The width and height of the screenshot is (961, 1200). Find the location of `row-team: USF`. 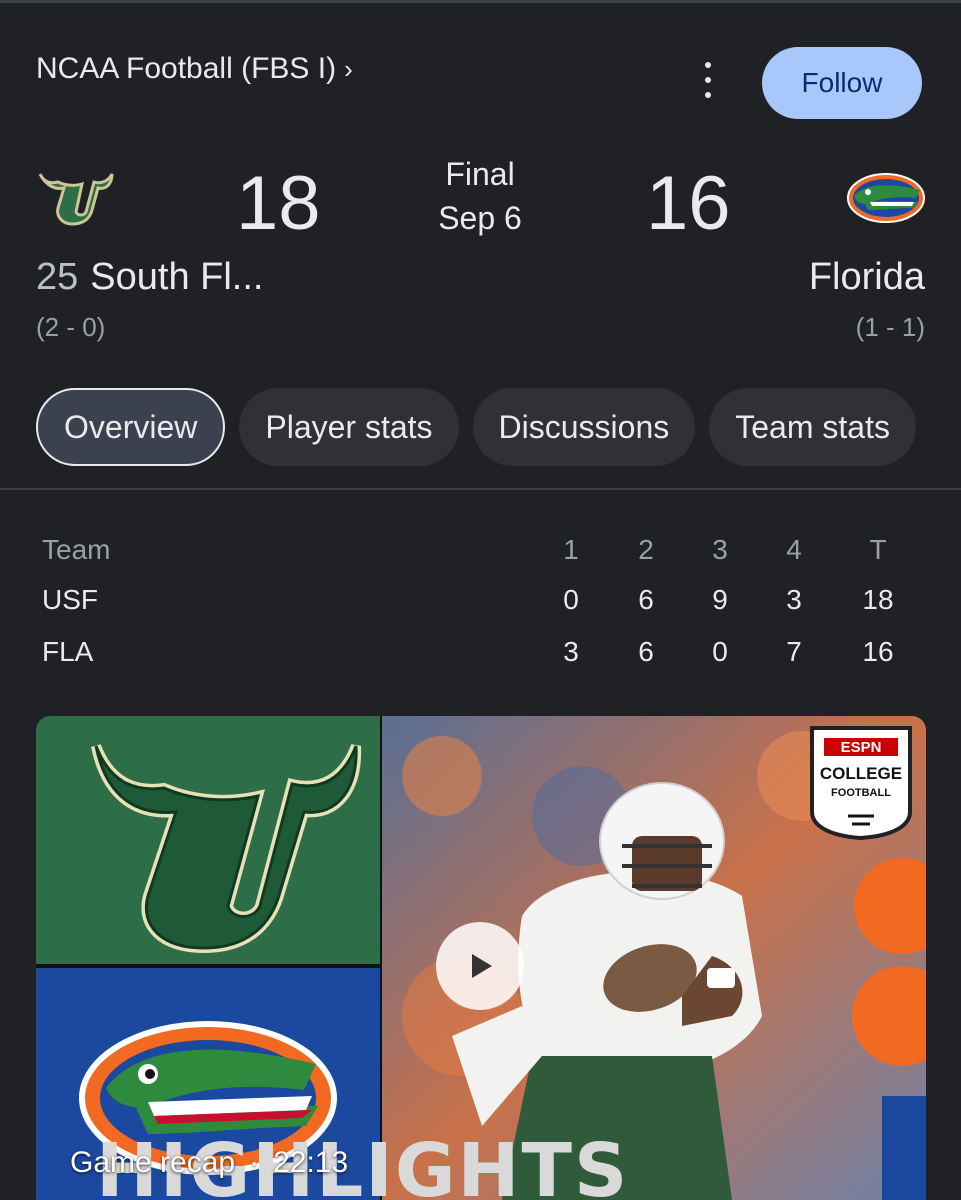

row-team: USF is located at coordinates (70, 599).